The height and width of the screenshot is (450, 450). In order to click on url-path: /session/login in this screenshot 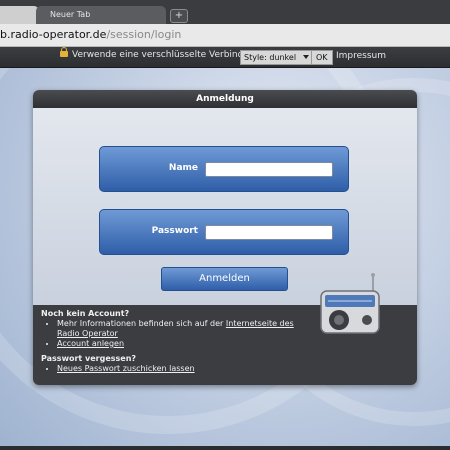, I will do `click(144, 34)`.